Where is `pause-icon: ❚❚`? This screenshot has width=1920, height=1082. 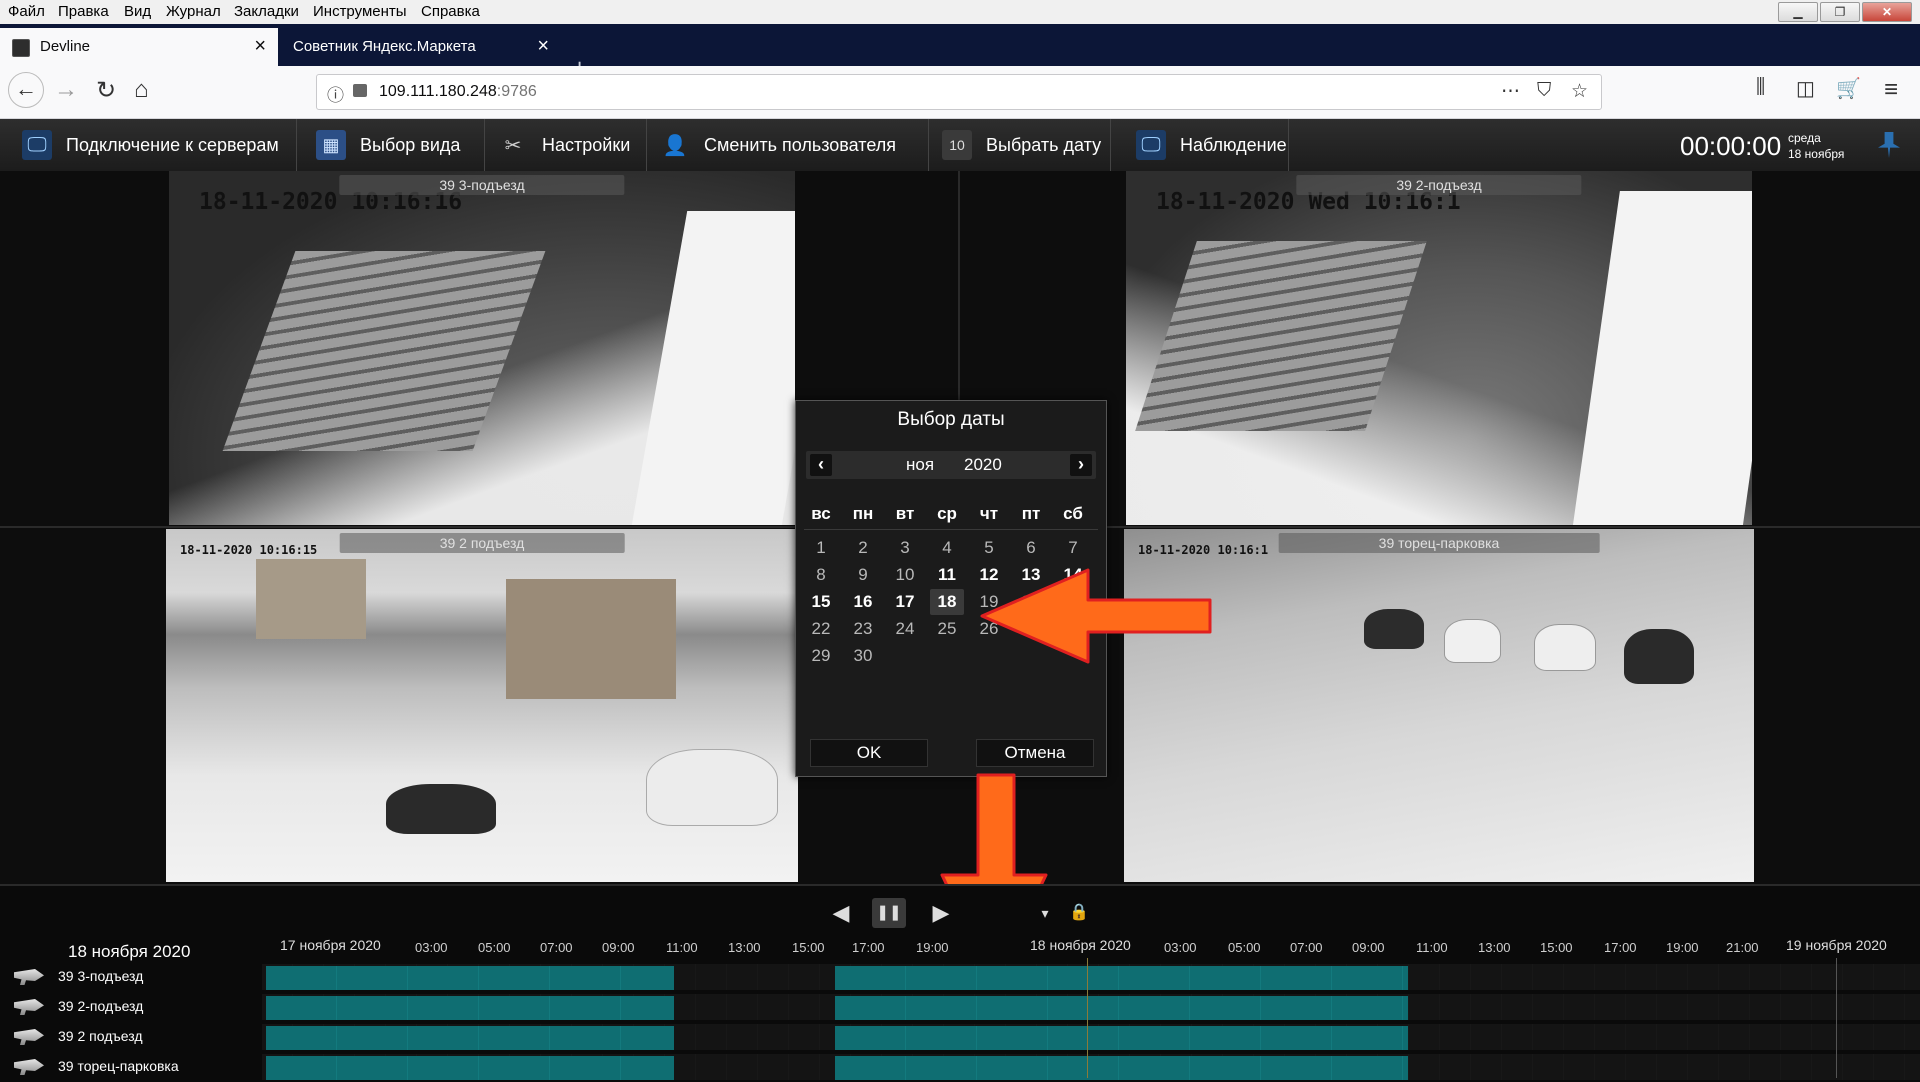
pause-icon: ❚❚ is located at coordinates (889, 913).